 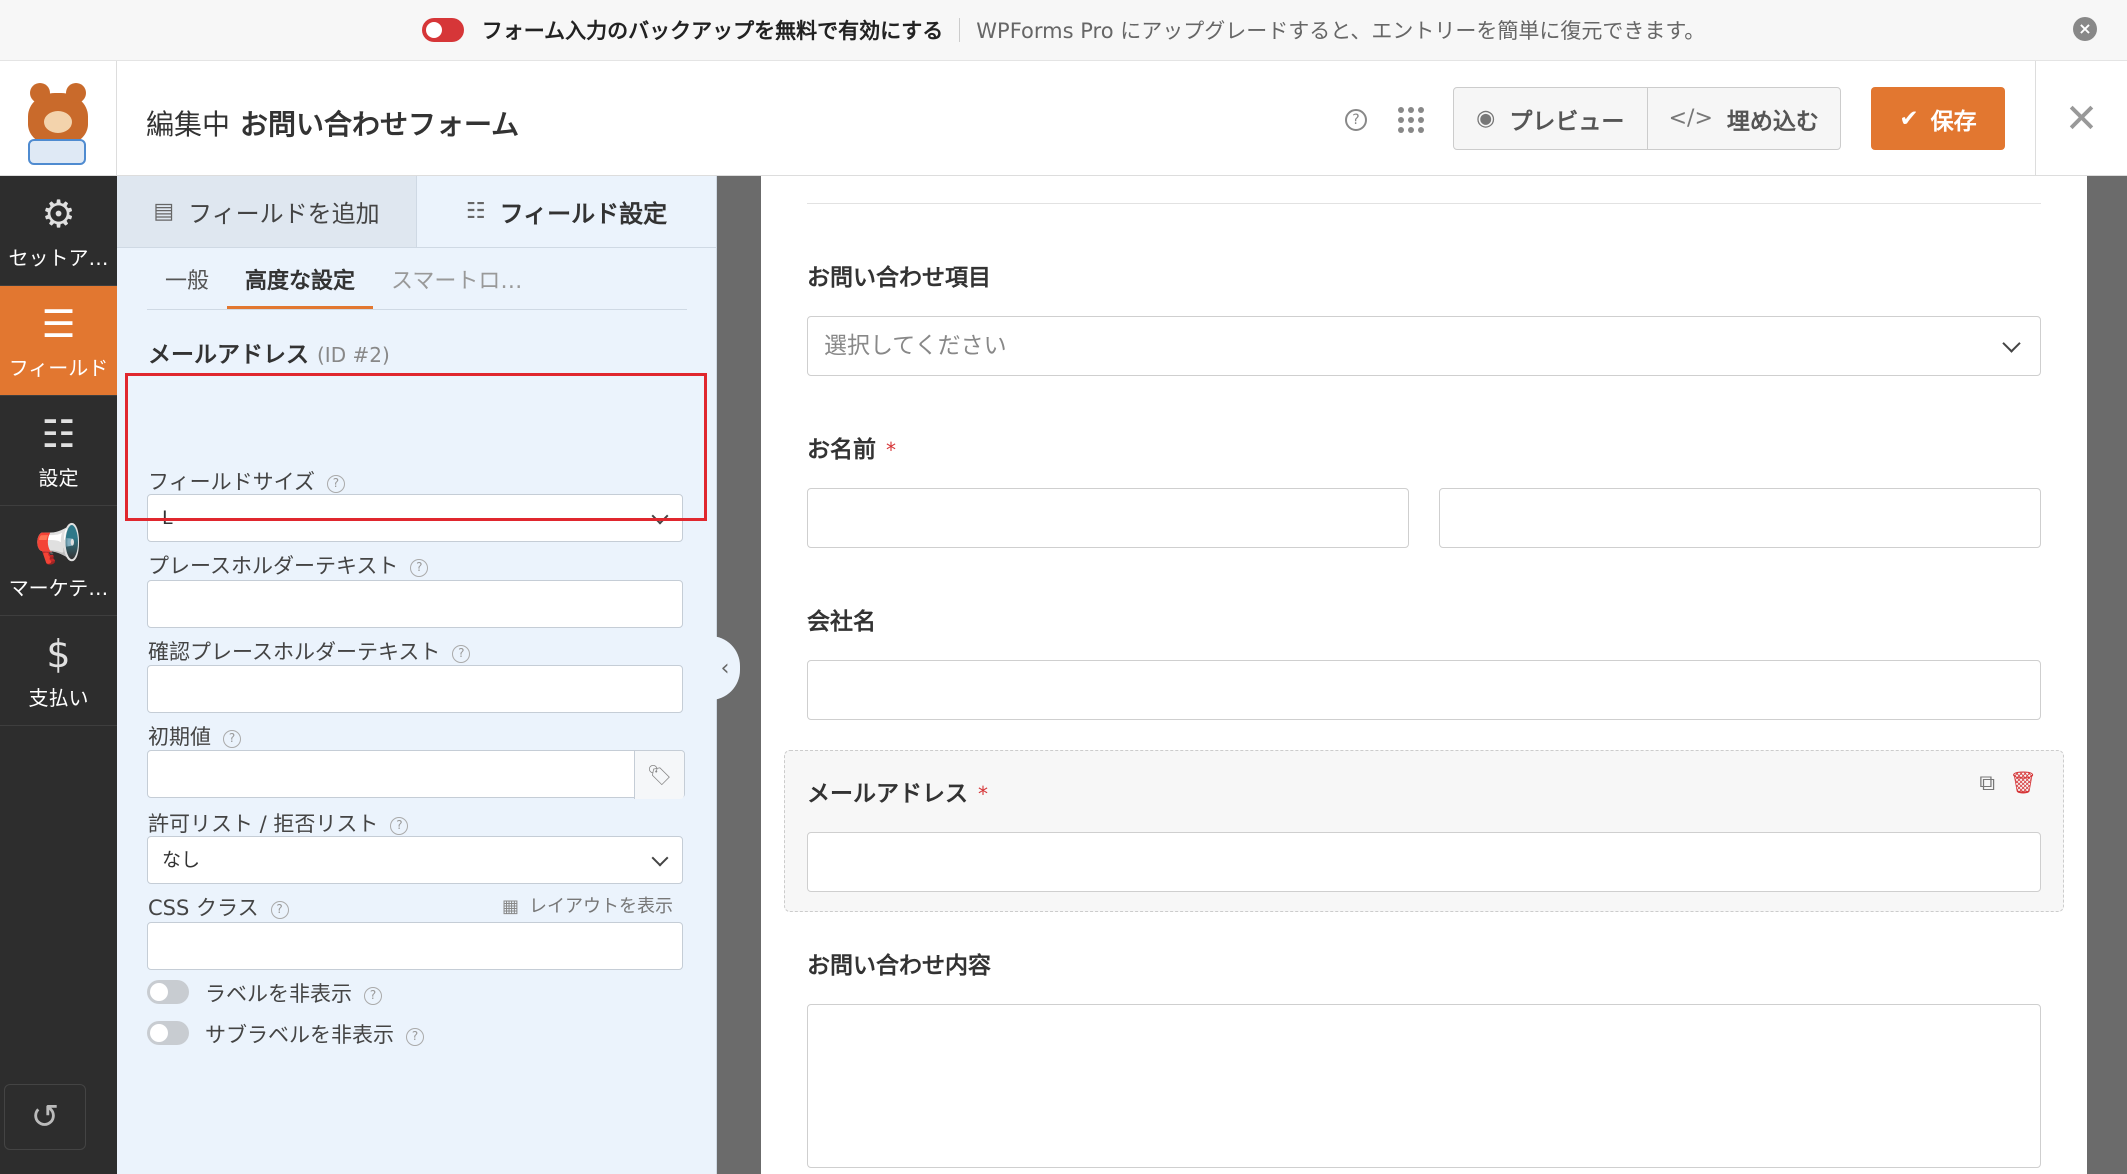 I want to click on notice-close-icon: ×, so click(x=2085, y=29).